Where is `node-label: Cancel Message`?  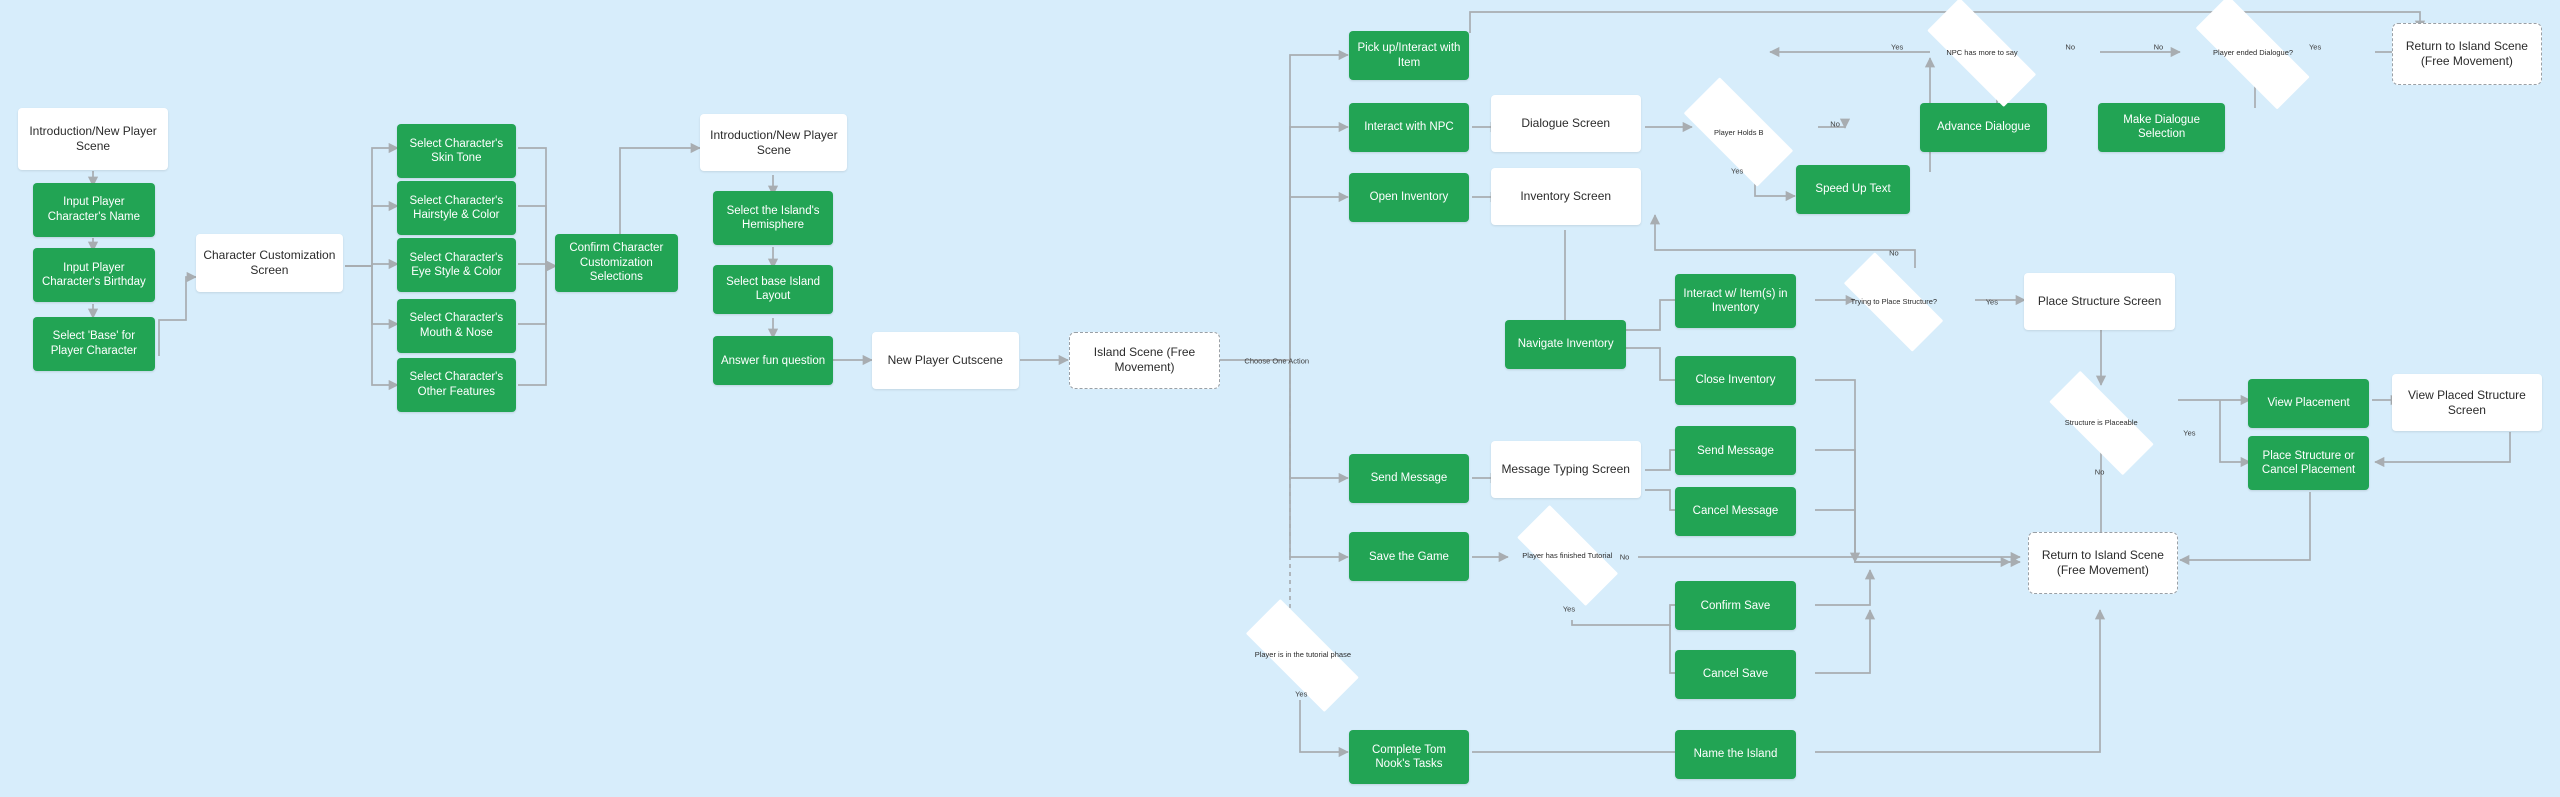 node-label: Cancel Message is located at coordinates (1735, 510).